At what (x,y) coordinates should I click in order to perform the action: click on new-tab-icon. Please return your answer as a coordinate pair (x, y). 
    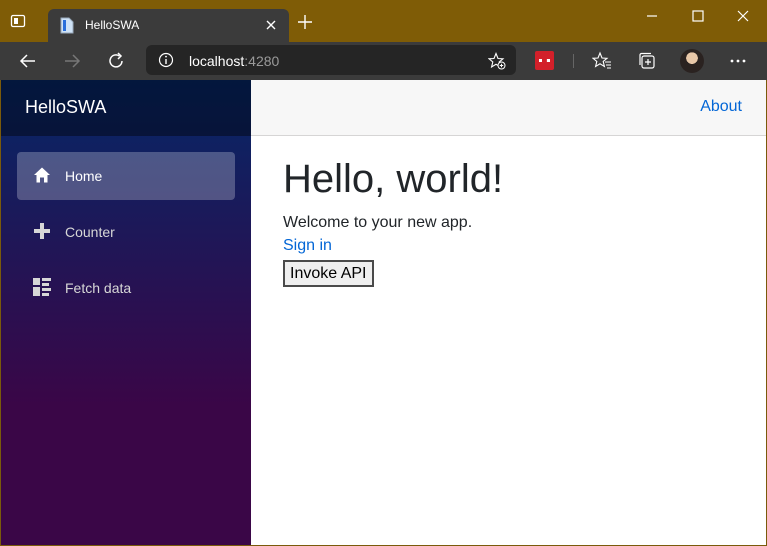
    Looking at the image, I should click on (305, 22).